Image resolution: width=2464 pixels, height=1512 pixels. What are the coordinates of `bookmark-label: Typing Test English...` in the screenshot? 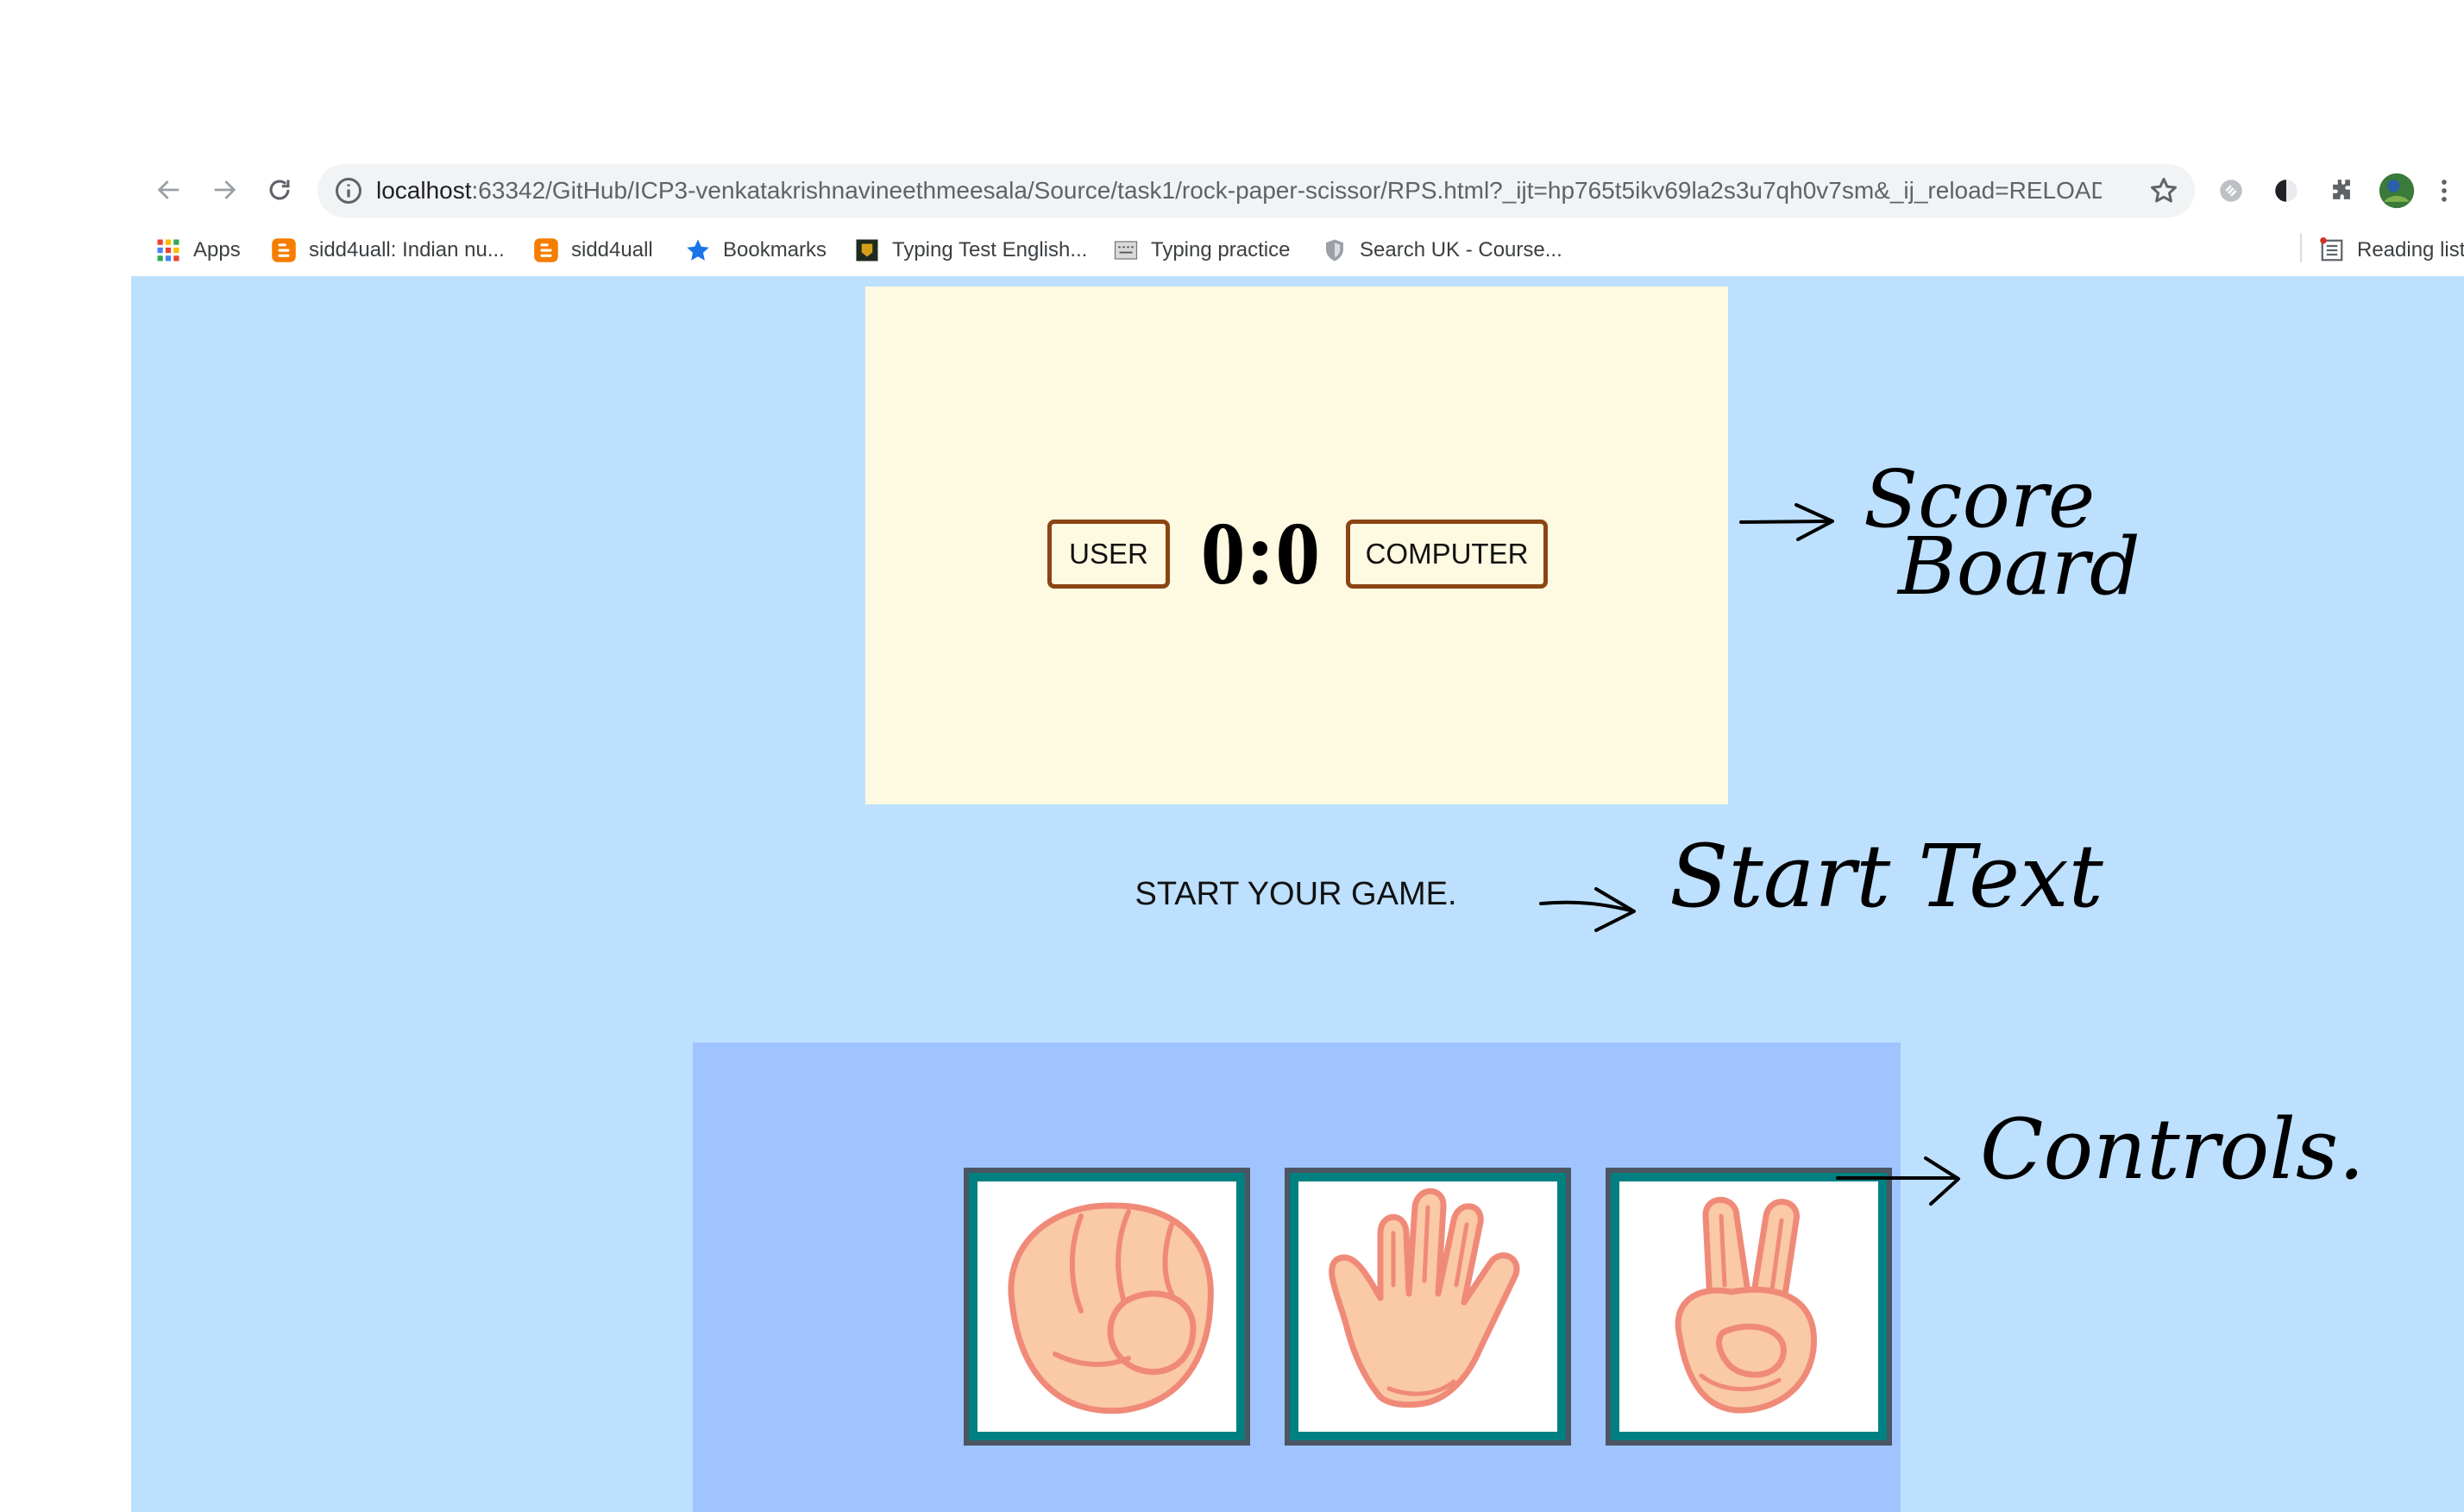 It's located at (990, 250).